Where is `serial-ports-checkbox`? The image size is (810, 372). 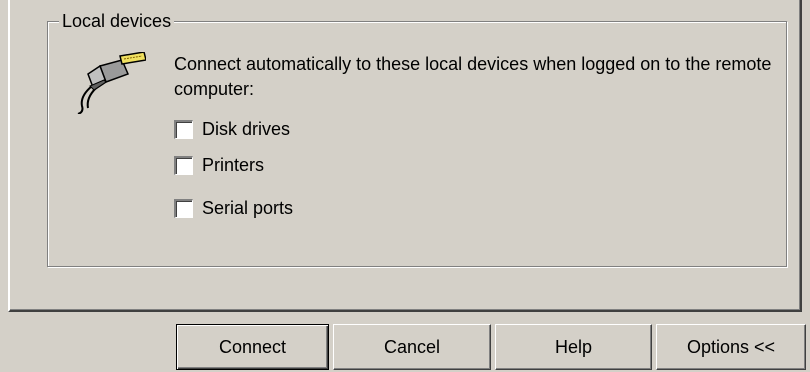 serial-ports-checkbox is located at coordinates (183, 208).